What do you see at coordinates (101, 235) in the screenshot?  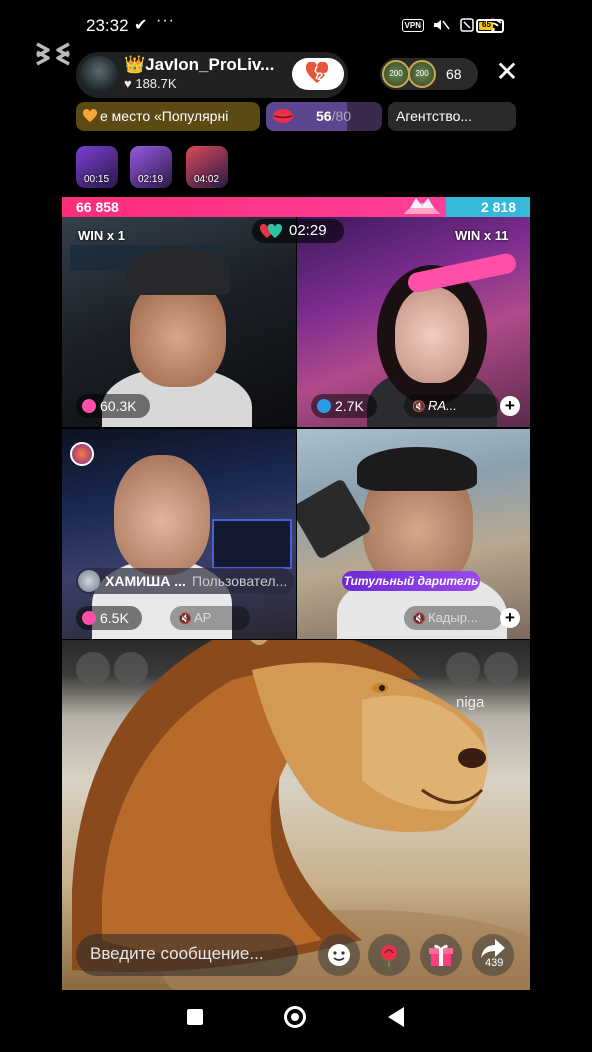 I see `win-badge-1: WIN x 1` at bounding box center [101, 235].